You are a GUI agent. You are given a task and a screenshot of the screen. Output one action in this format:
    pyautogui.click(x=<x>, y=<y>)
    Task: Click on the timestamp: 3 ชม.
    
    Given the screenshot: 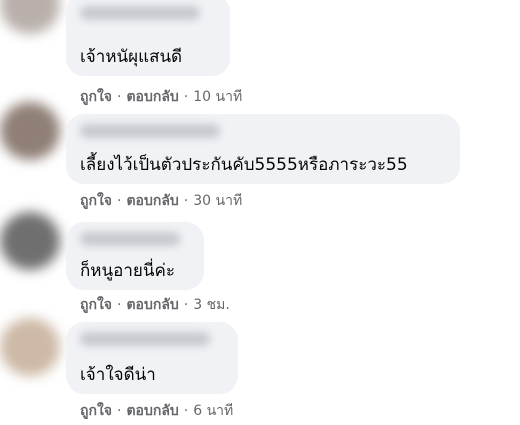 What is the action you would take?
    pyautogui.click(x=211, y=305)
    